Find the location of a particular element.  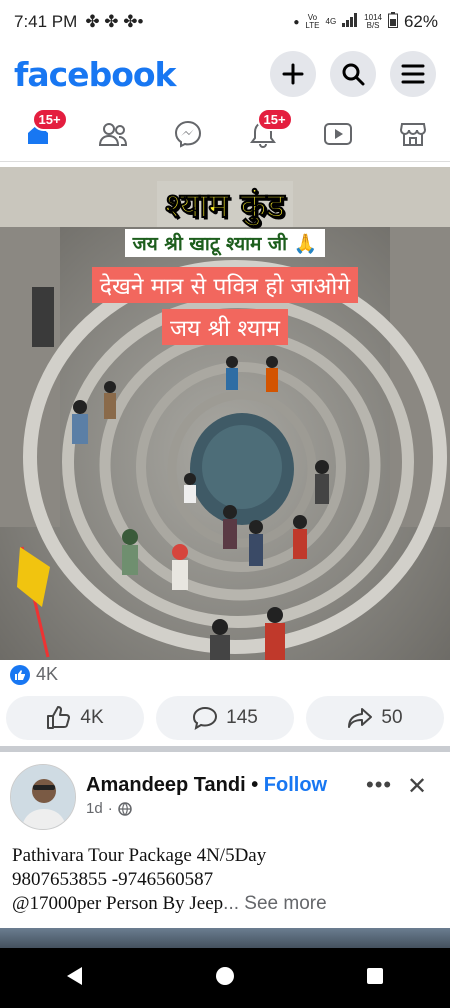

thumbs-up-icon is located at coordinates (59, 717).